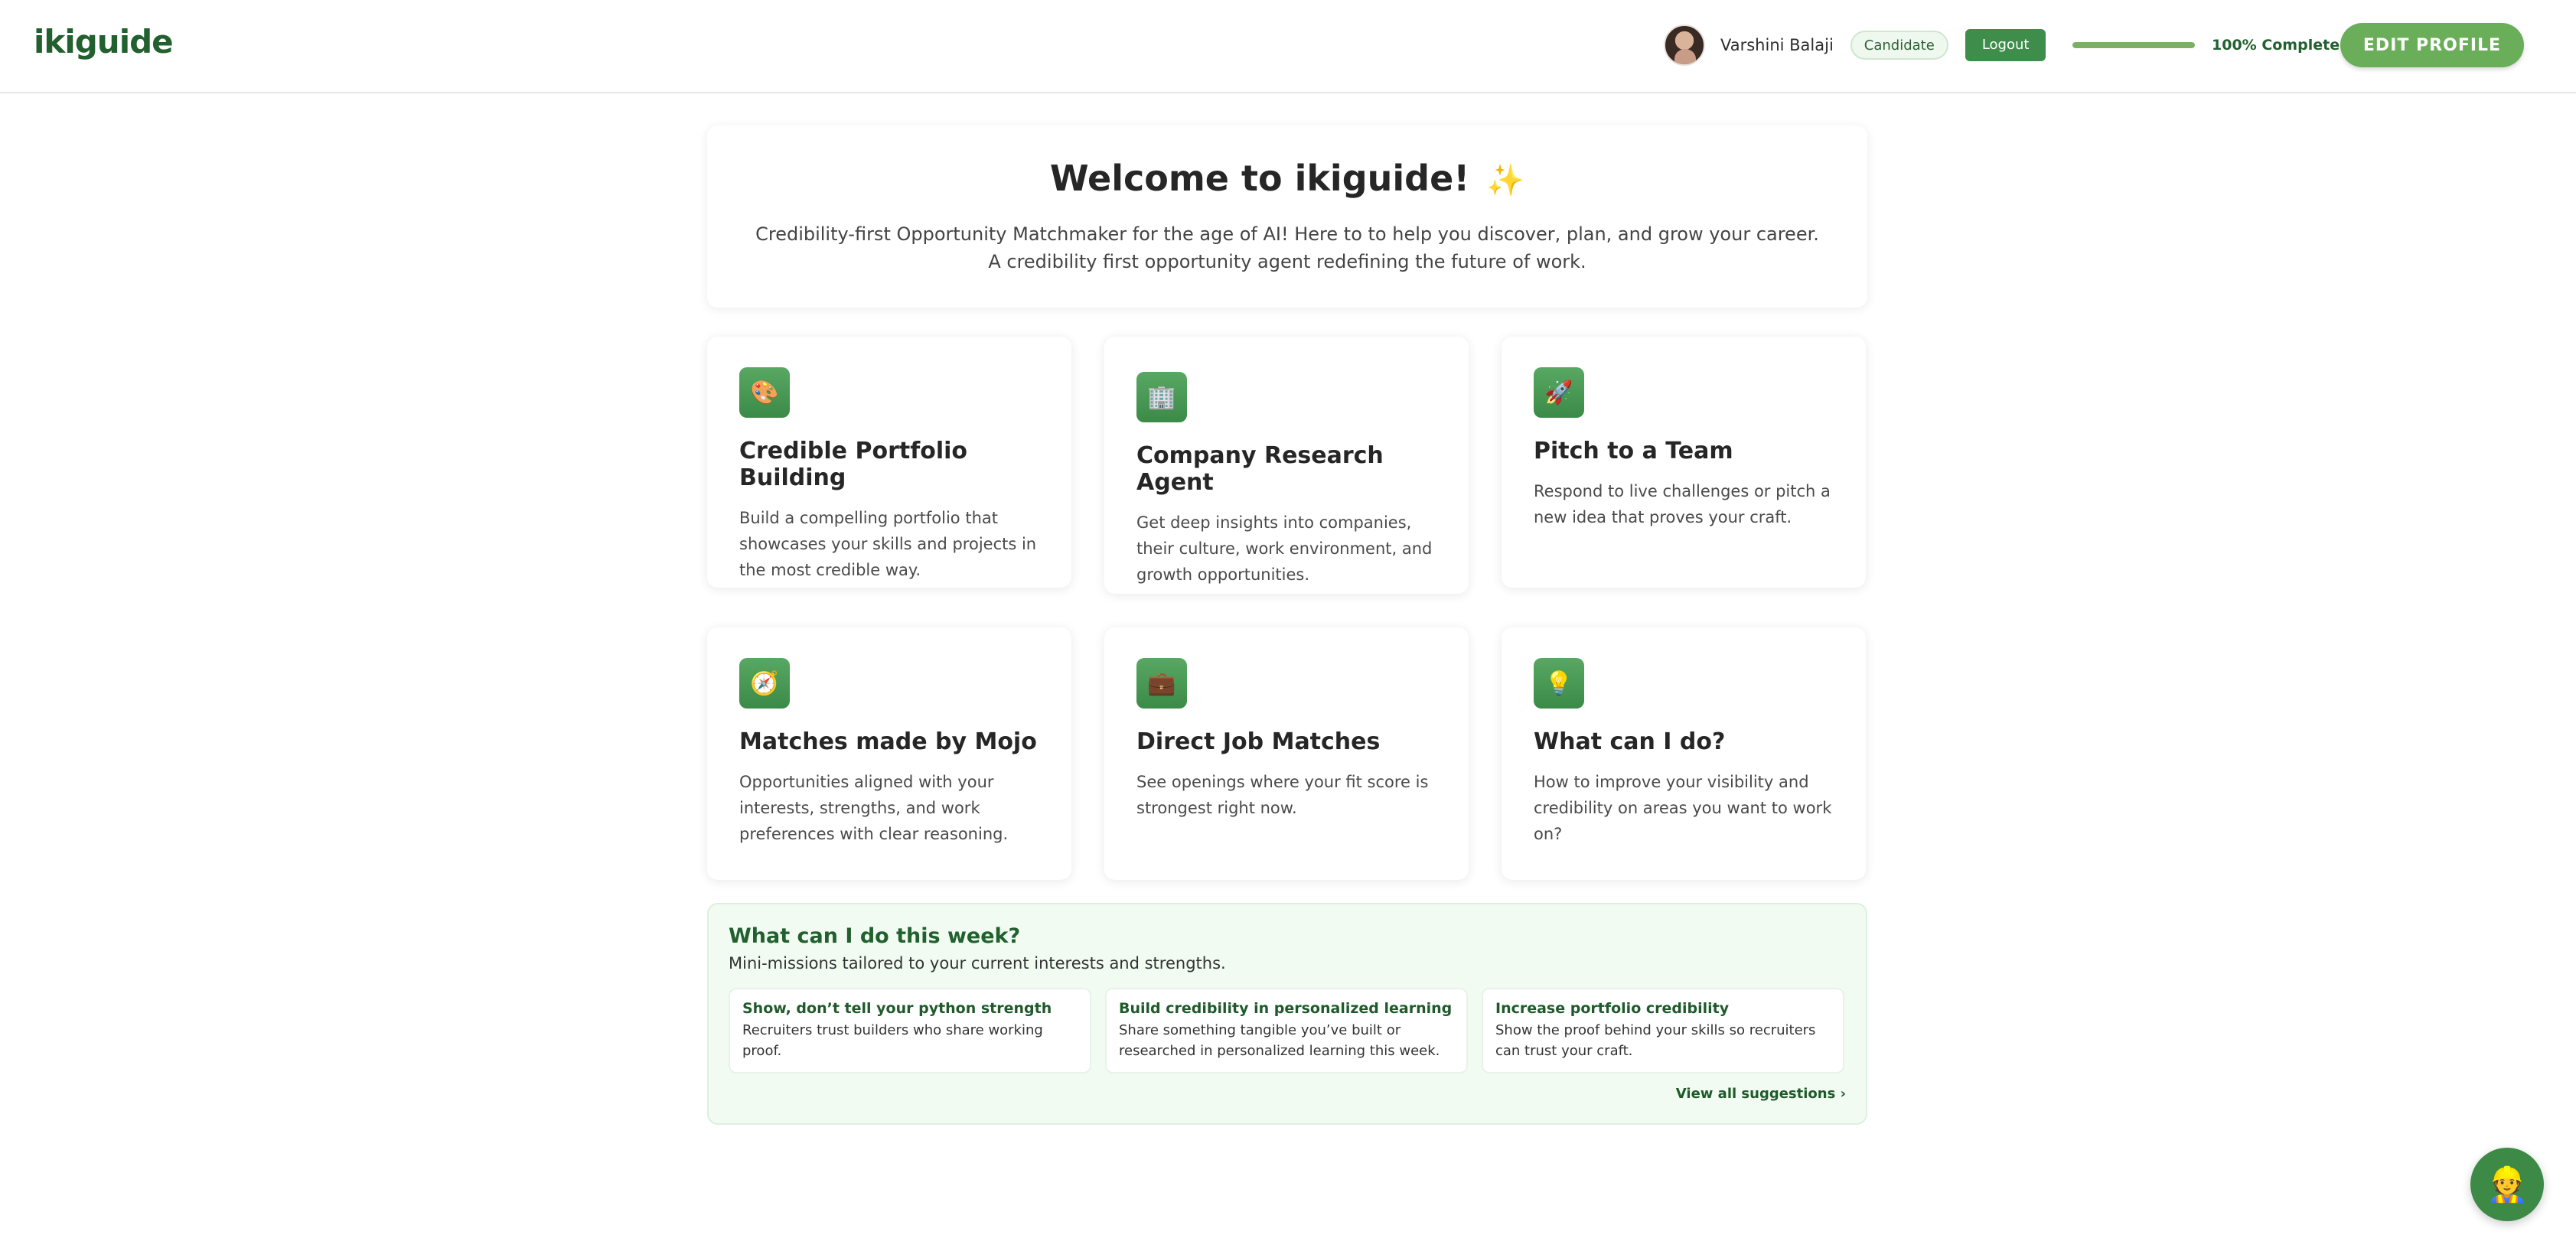 The width and height of the screenshot is (2576, 1238). I want to click on assistant-icon: 👷, so click(2507, 1184).